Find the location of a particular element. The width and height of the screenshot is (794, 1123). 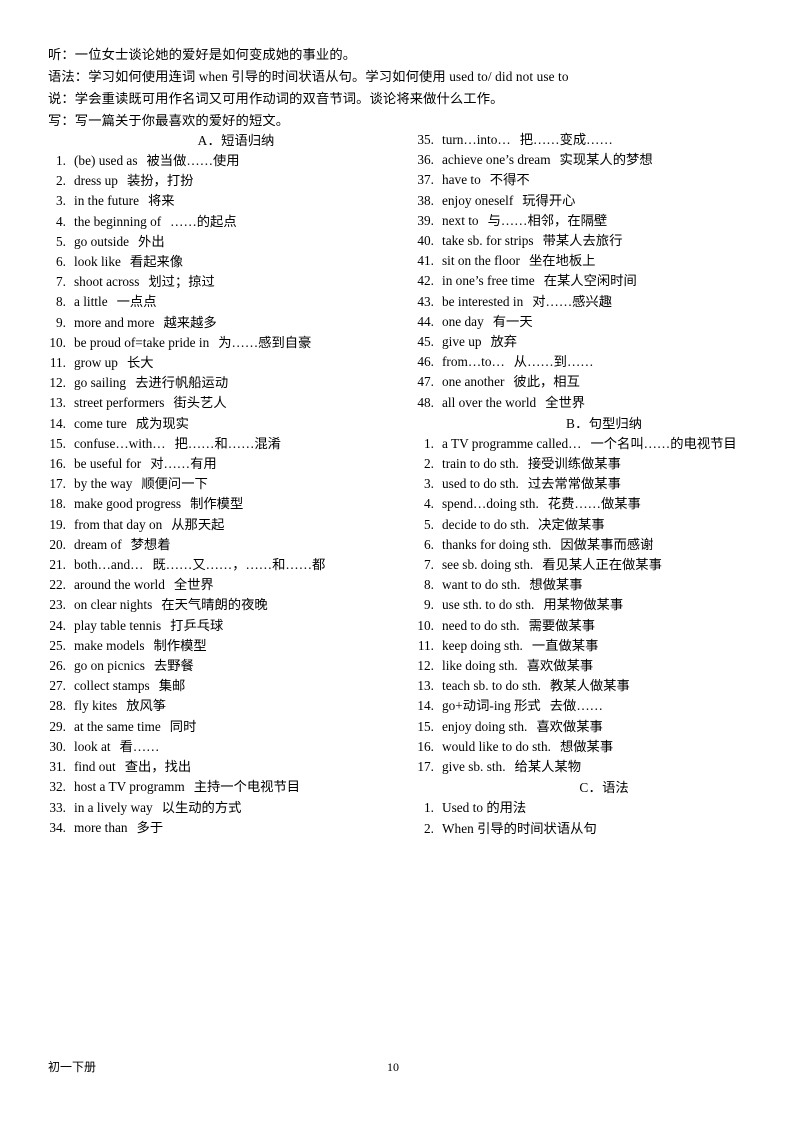

item-chinese: 放风筝 is located at coordinates (146, 706).